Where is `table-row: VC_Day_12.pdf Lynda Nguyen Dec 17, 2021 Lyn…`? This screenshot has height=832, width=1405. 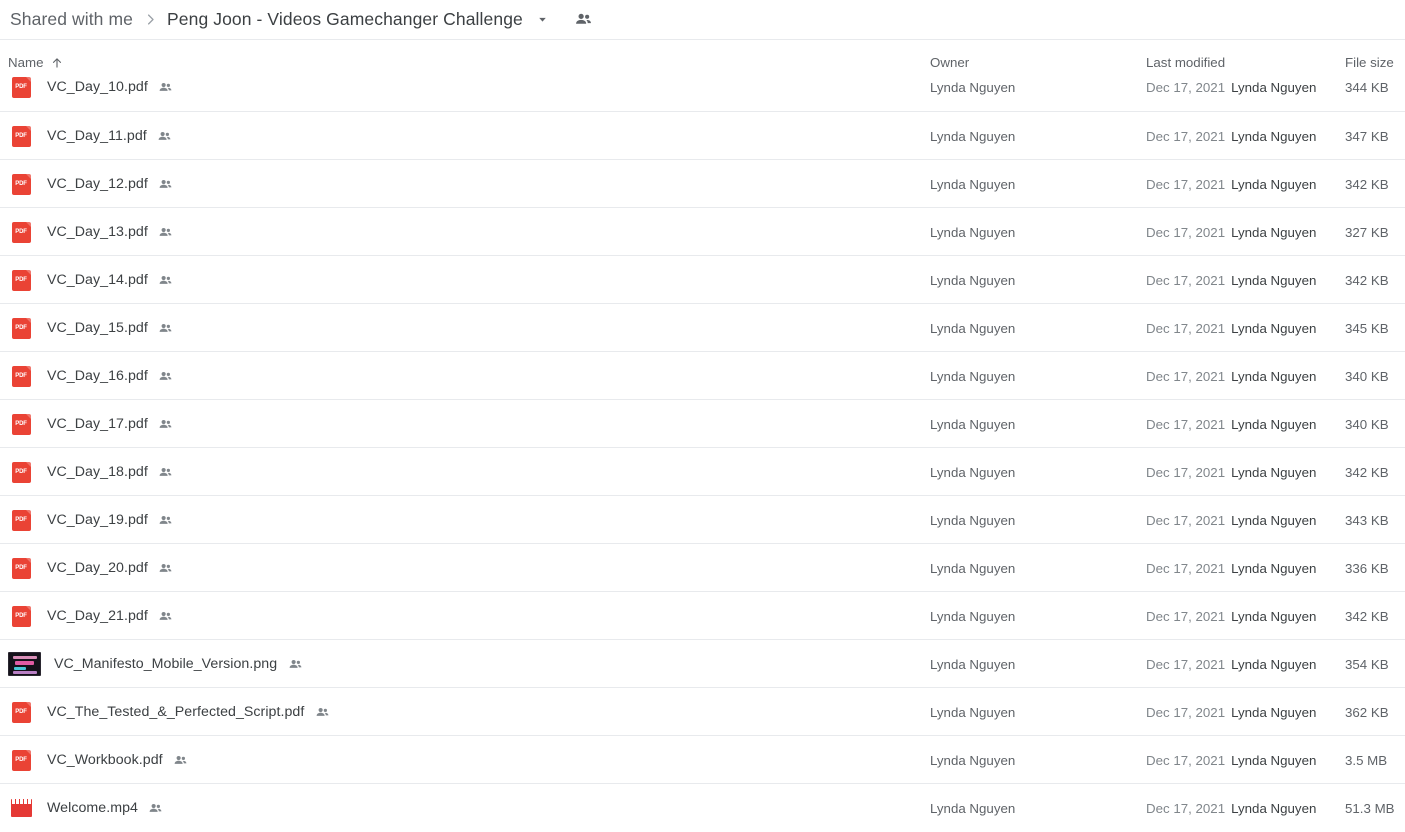
table-row: VC_Day_12.pdf Lynda Nguyen Dec 17, 2021 Lyn… is located at coordinates (702, 183).